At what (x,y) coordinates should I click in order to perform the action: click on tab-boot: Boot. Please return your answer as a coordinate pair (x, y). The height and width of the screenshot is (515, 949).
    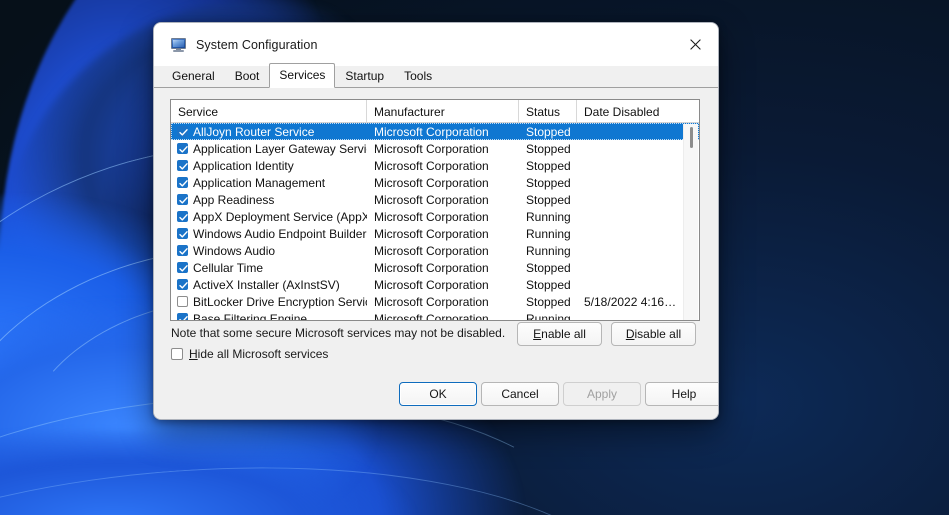
    Looking at the image, I should click on (247, 76).